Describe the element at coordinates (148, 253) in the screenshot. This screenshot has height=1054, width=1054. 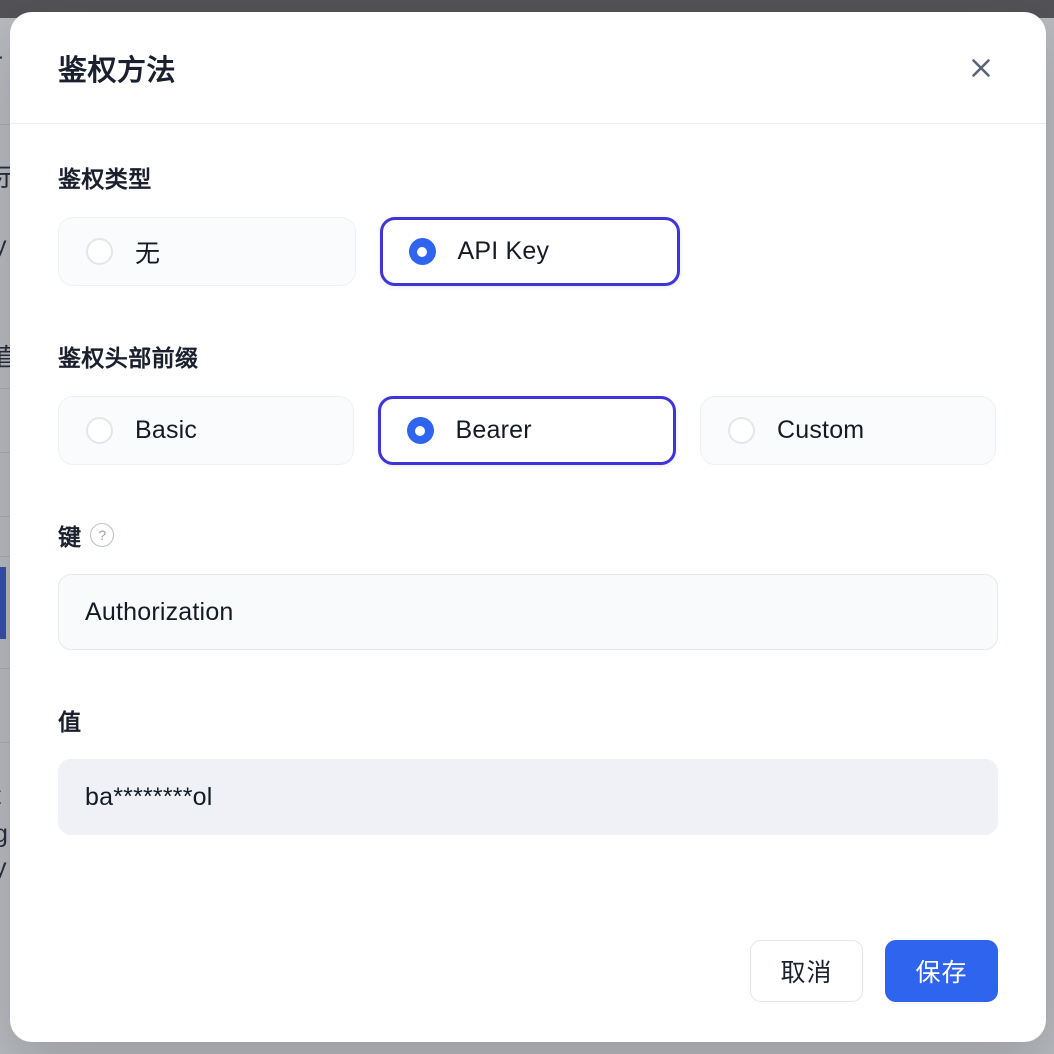
I see `auth-type-option-label: 无` at that location.